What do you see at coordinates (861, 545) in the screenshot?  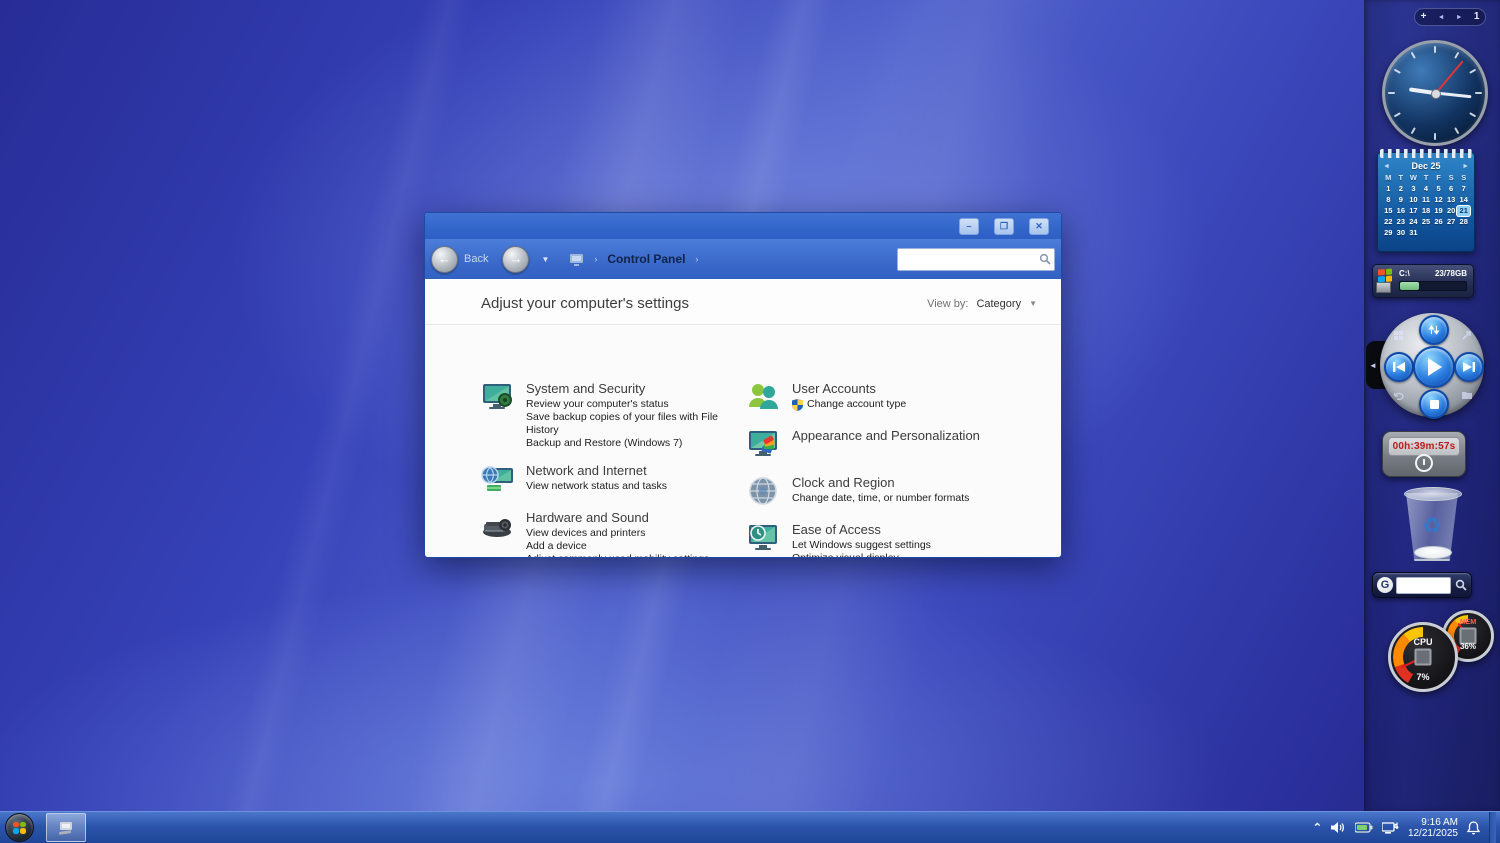 I see `category-task: Let Windows suggest settings` at bounding box center [861, 545].